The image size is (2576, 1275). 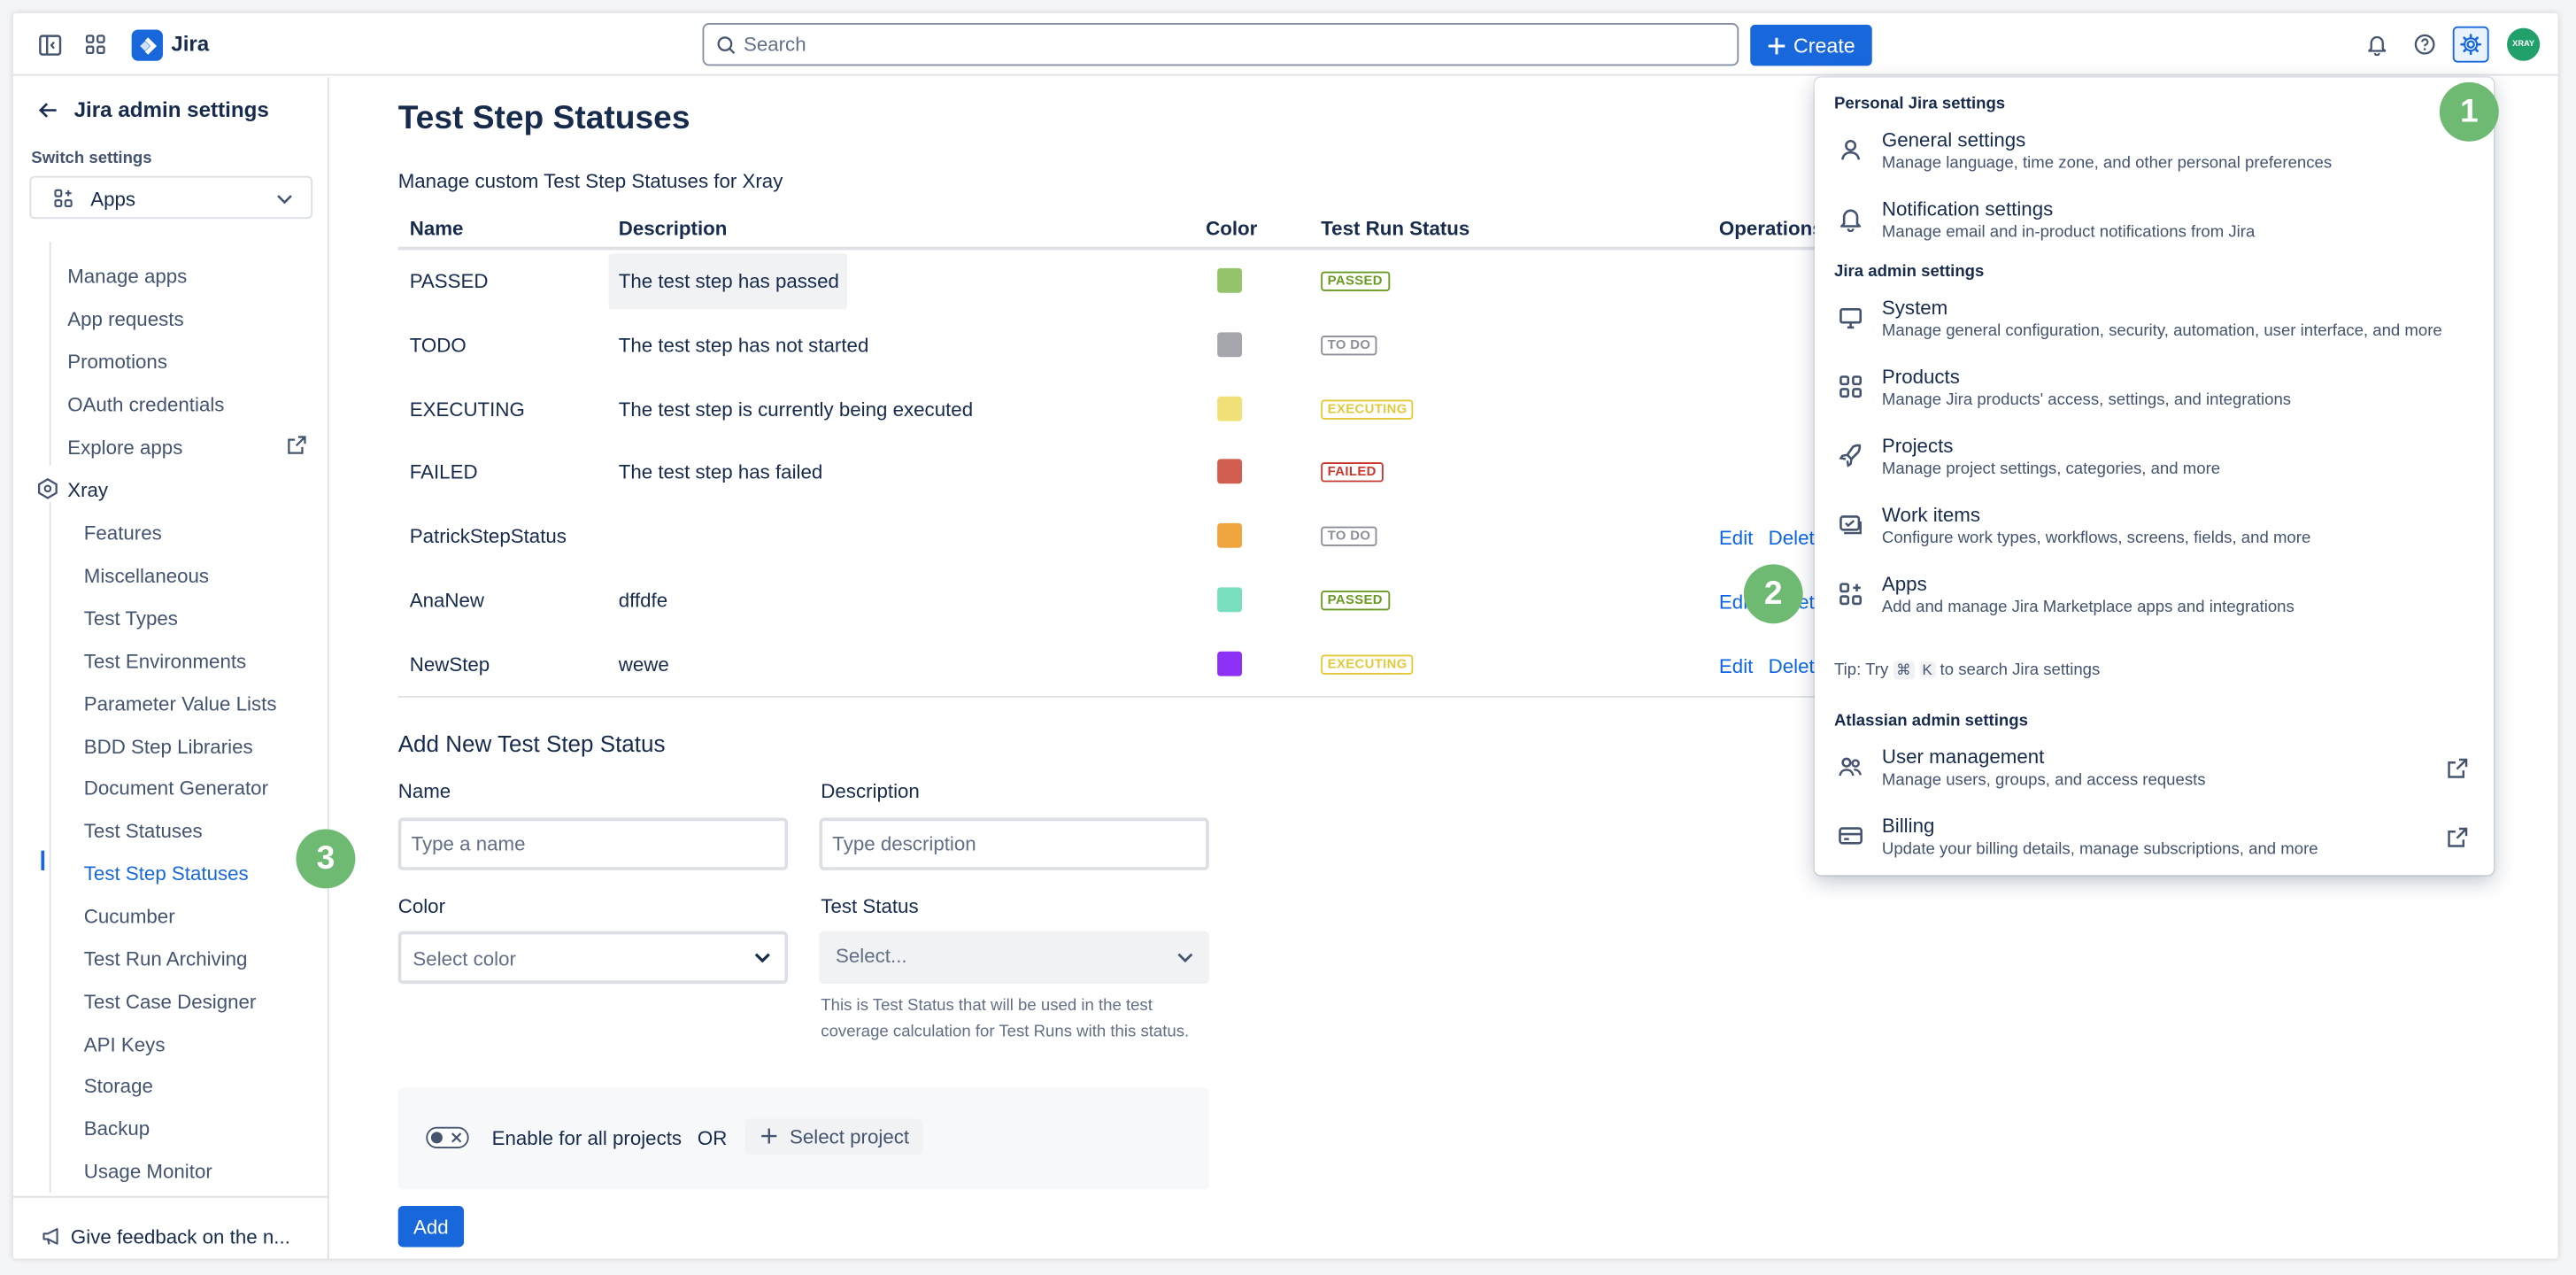 I want to click on sidebar-item-test-statuses: Test Statuses, so click(x=143, y=830).